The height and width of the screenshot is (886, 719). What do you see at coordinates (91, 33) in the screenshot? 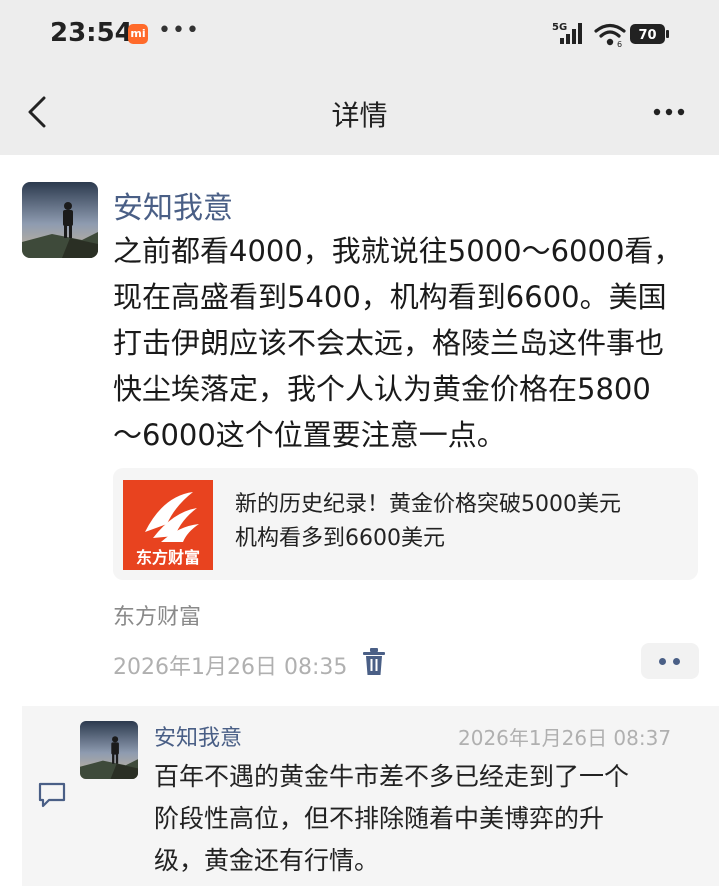
I see `clock: 23:54` at bounding box center [91, 33].